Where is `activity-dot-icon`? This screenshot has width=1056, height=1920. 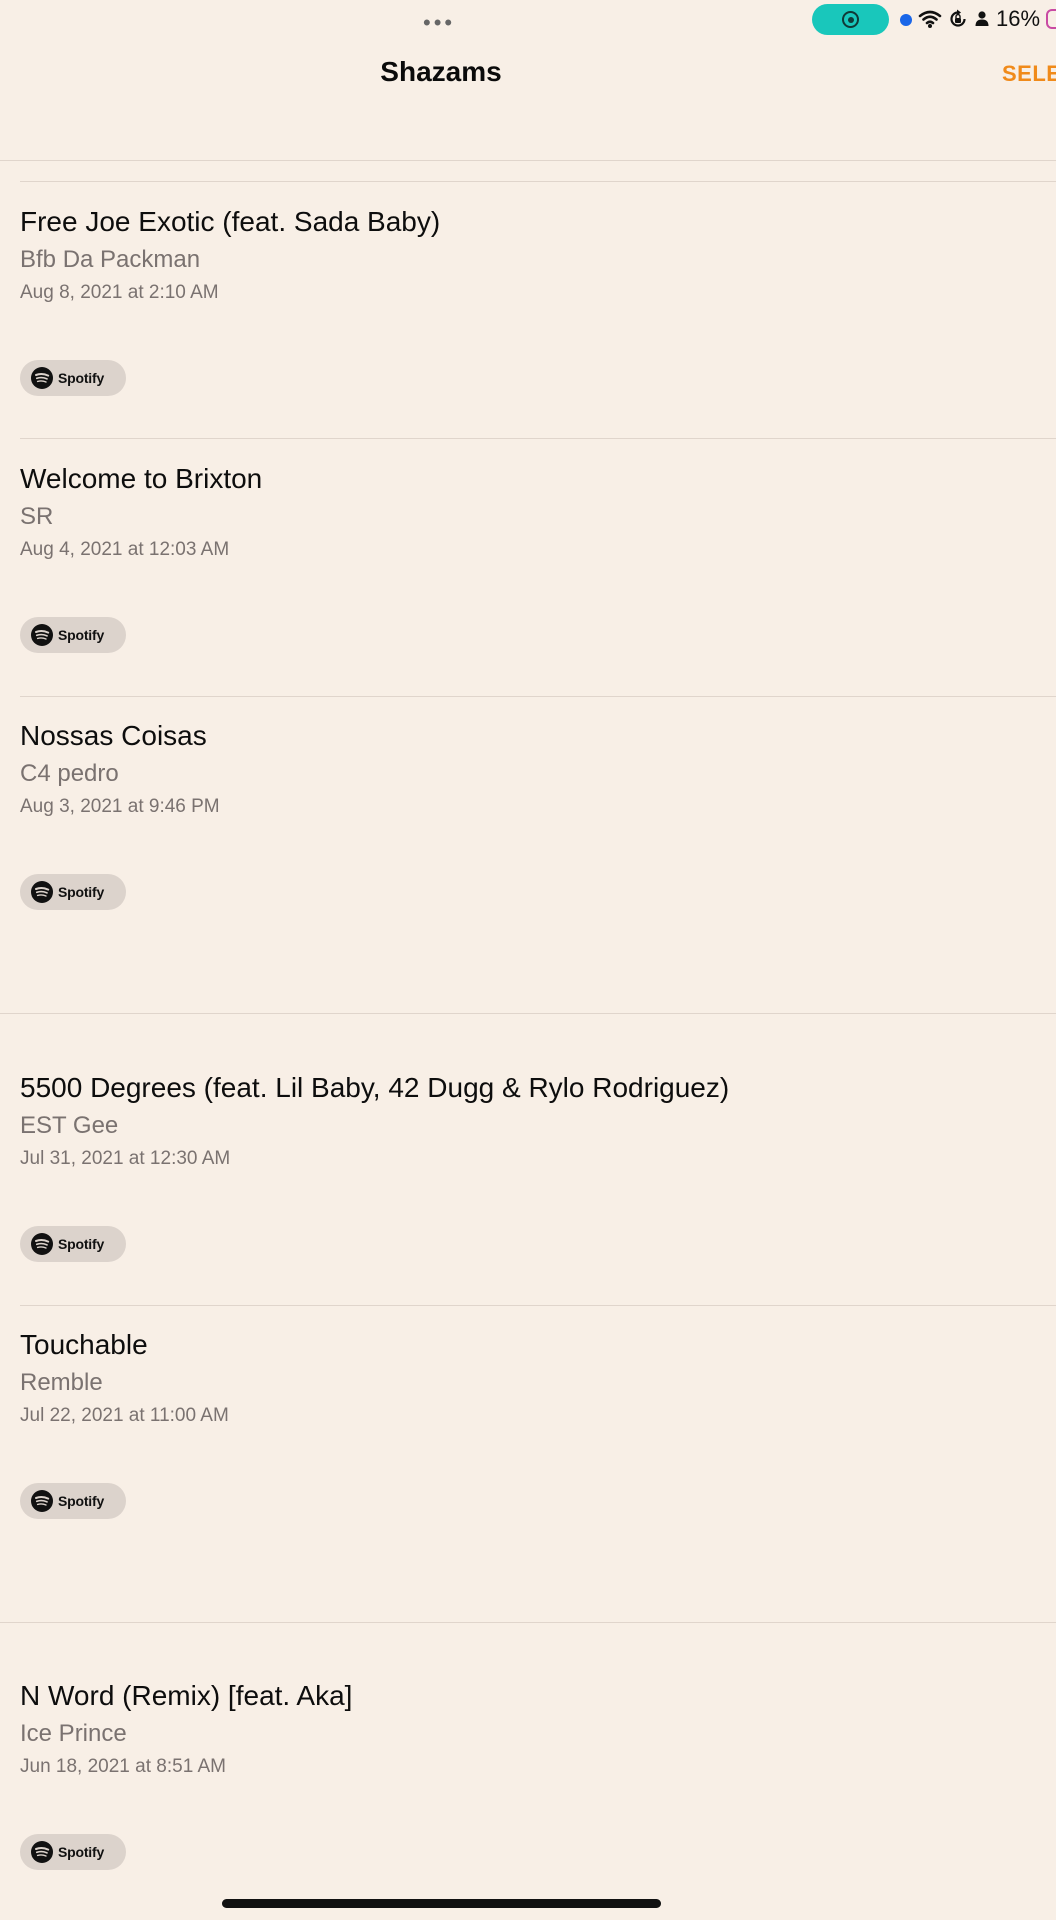 activity-dot-icon is located at coordinates (906, 20).